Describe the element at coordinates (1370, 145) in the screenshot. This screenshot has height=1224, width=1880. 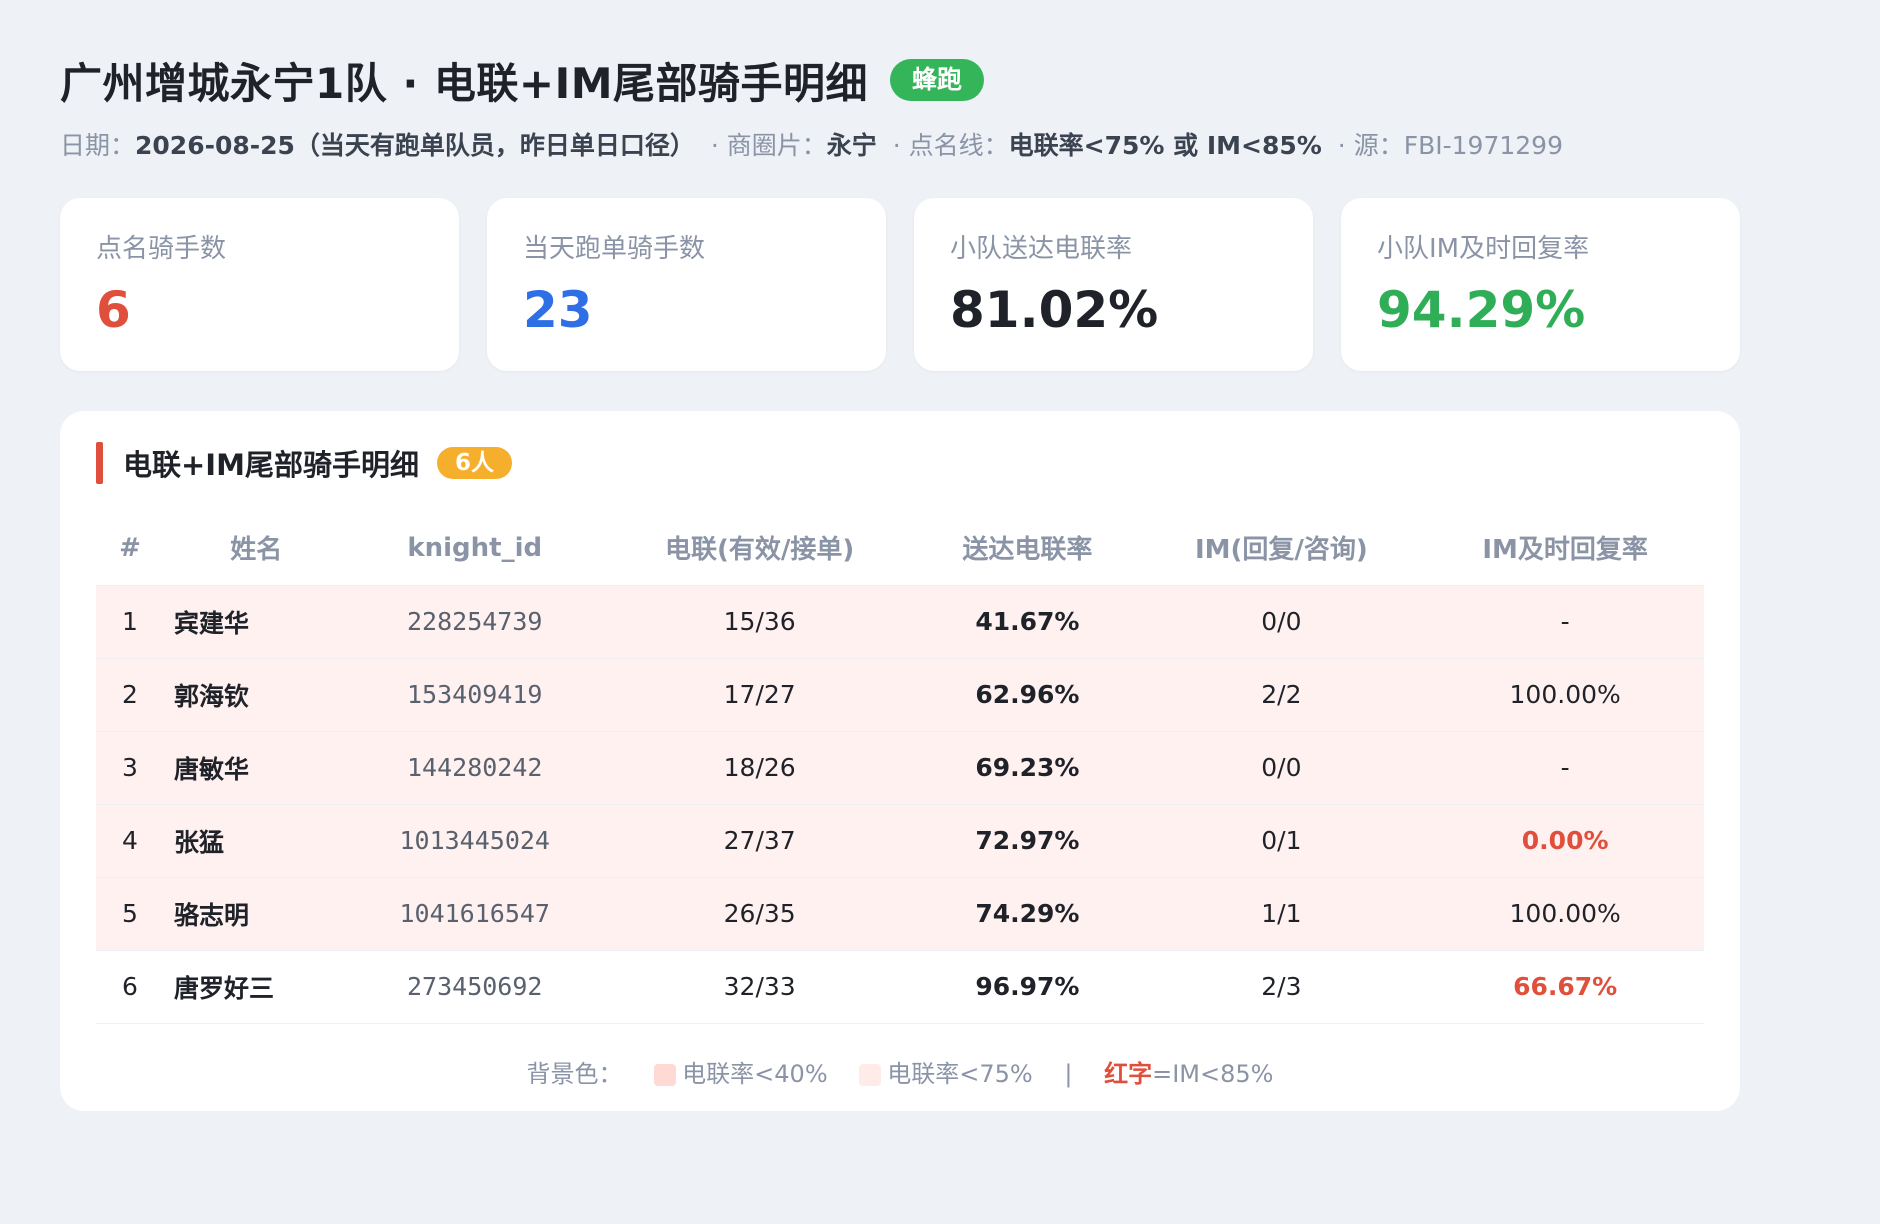
I see `source-label: · 源：` at that location.